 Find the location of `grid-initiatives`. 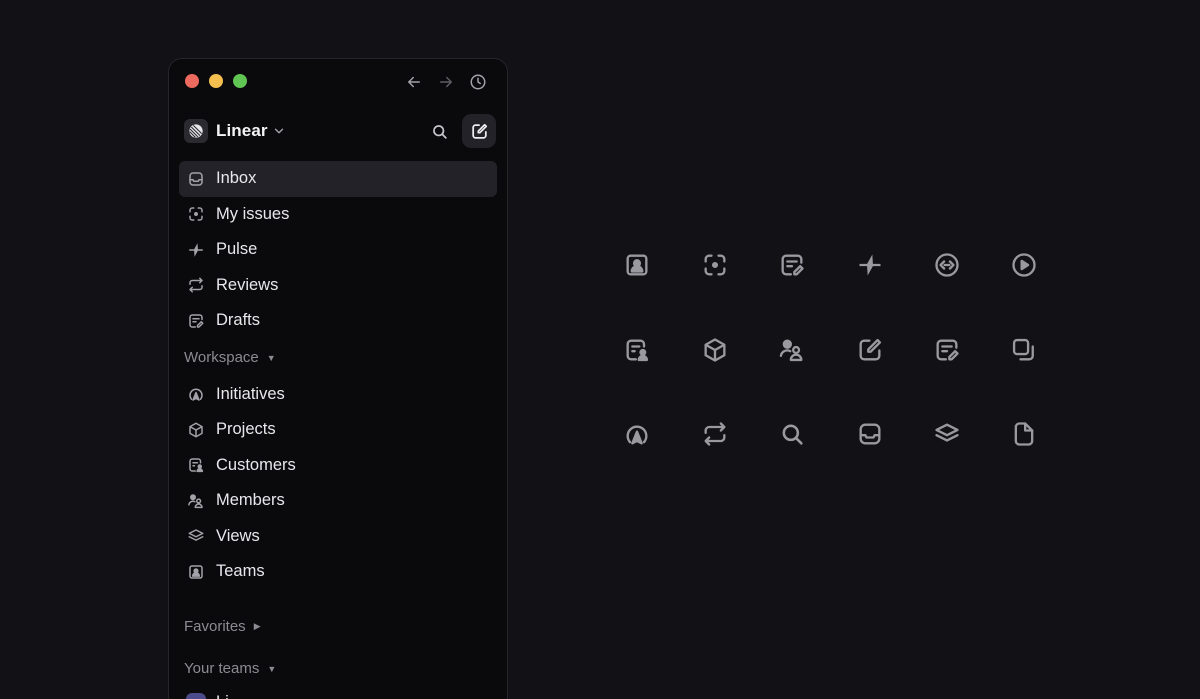

grid-initiatives is located at coordinates (637, 434).